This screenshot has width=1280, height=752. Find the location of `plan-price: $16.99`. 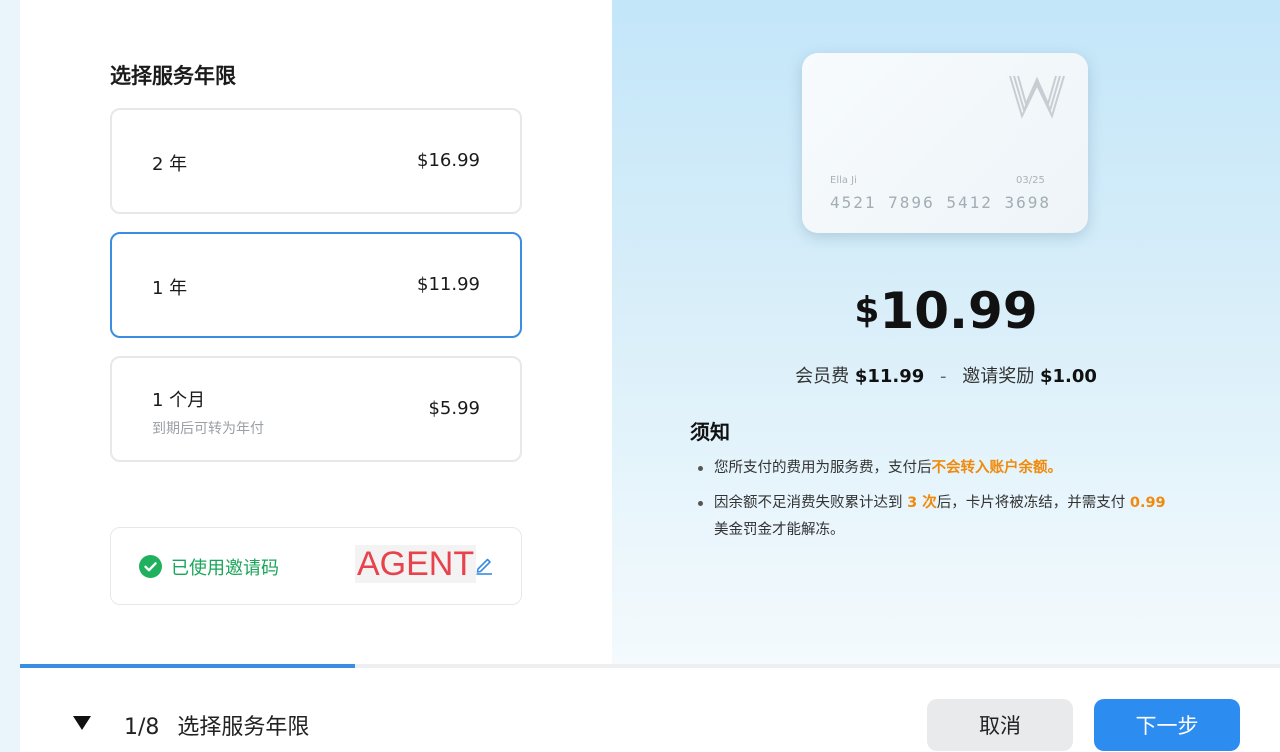

plan-price: $16.99 is located at coordinates (448, 160).